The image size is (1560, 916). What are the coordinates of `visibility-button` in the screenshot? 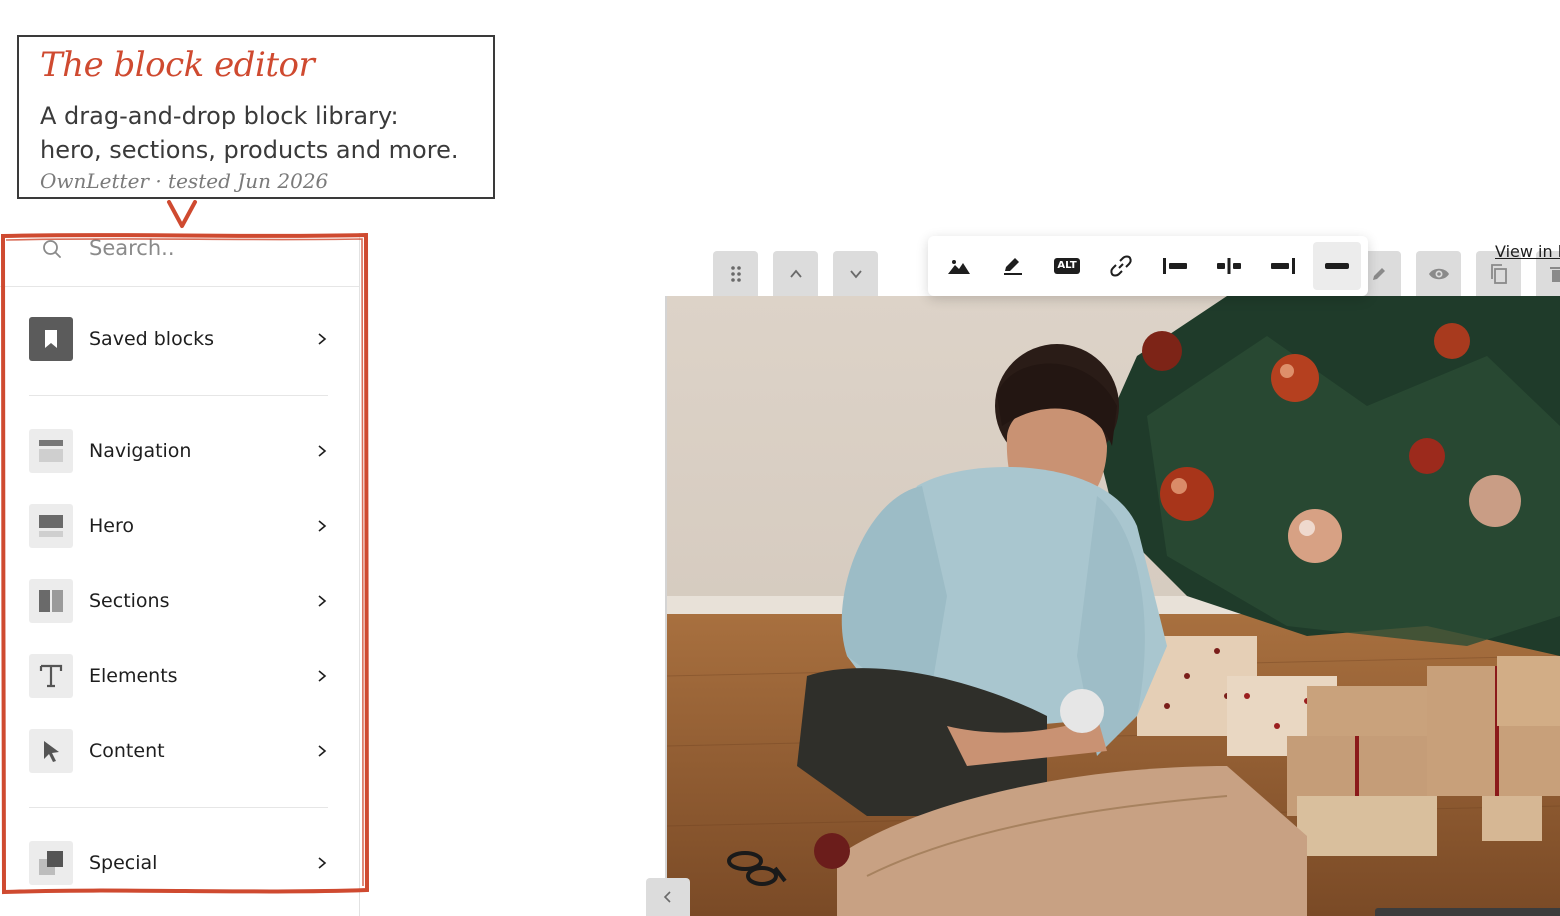 It's located at (1438, 273).